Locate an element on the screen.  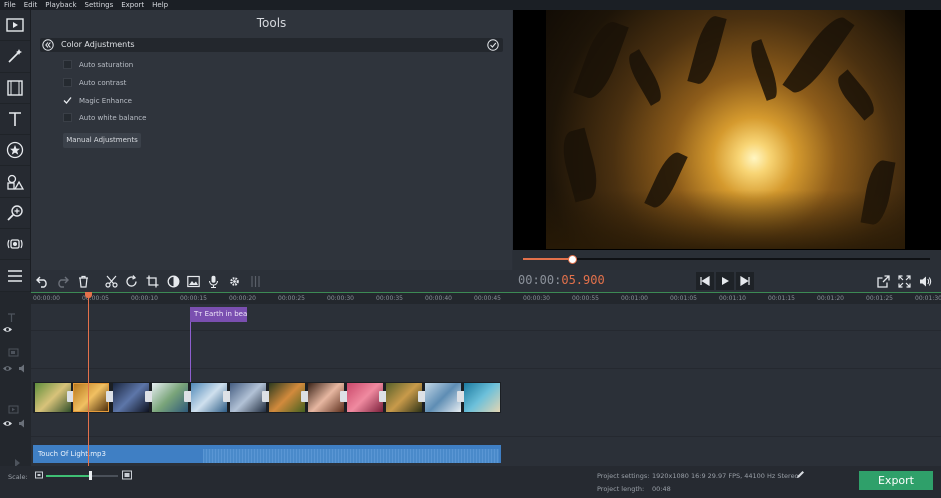
contrast-icon is located at coordinates (173, 281).